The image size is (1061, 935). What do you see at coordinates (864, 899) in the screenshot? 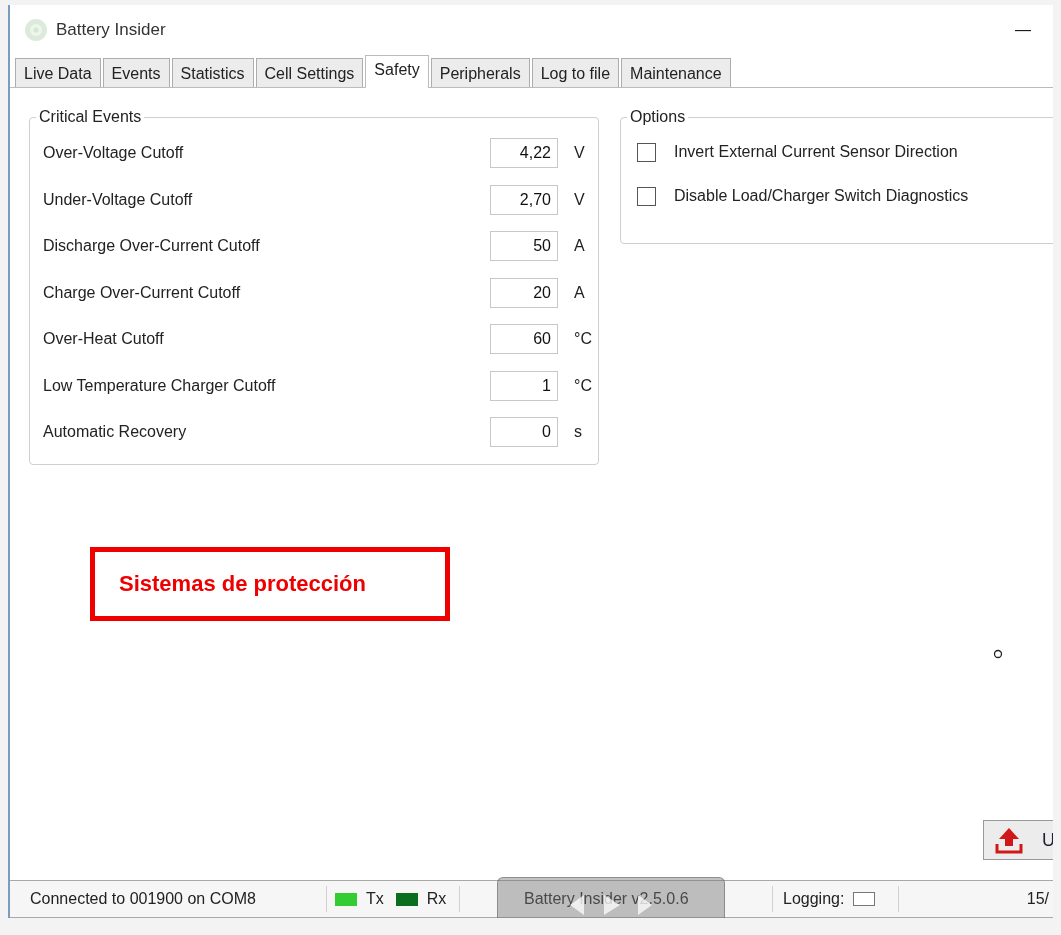
I see `logging-checkbox` at bounding box center [864, 899].